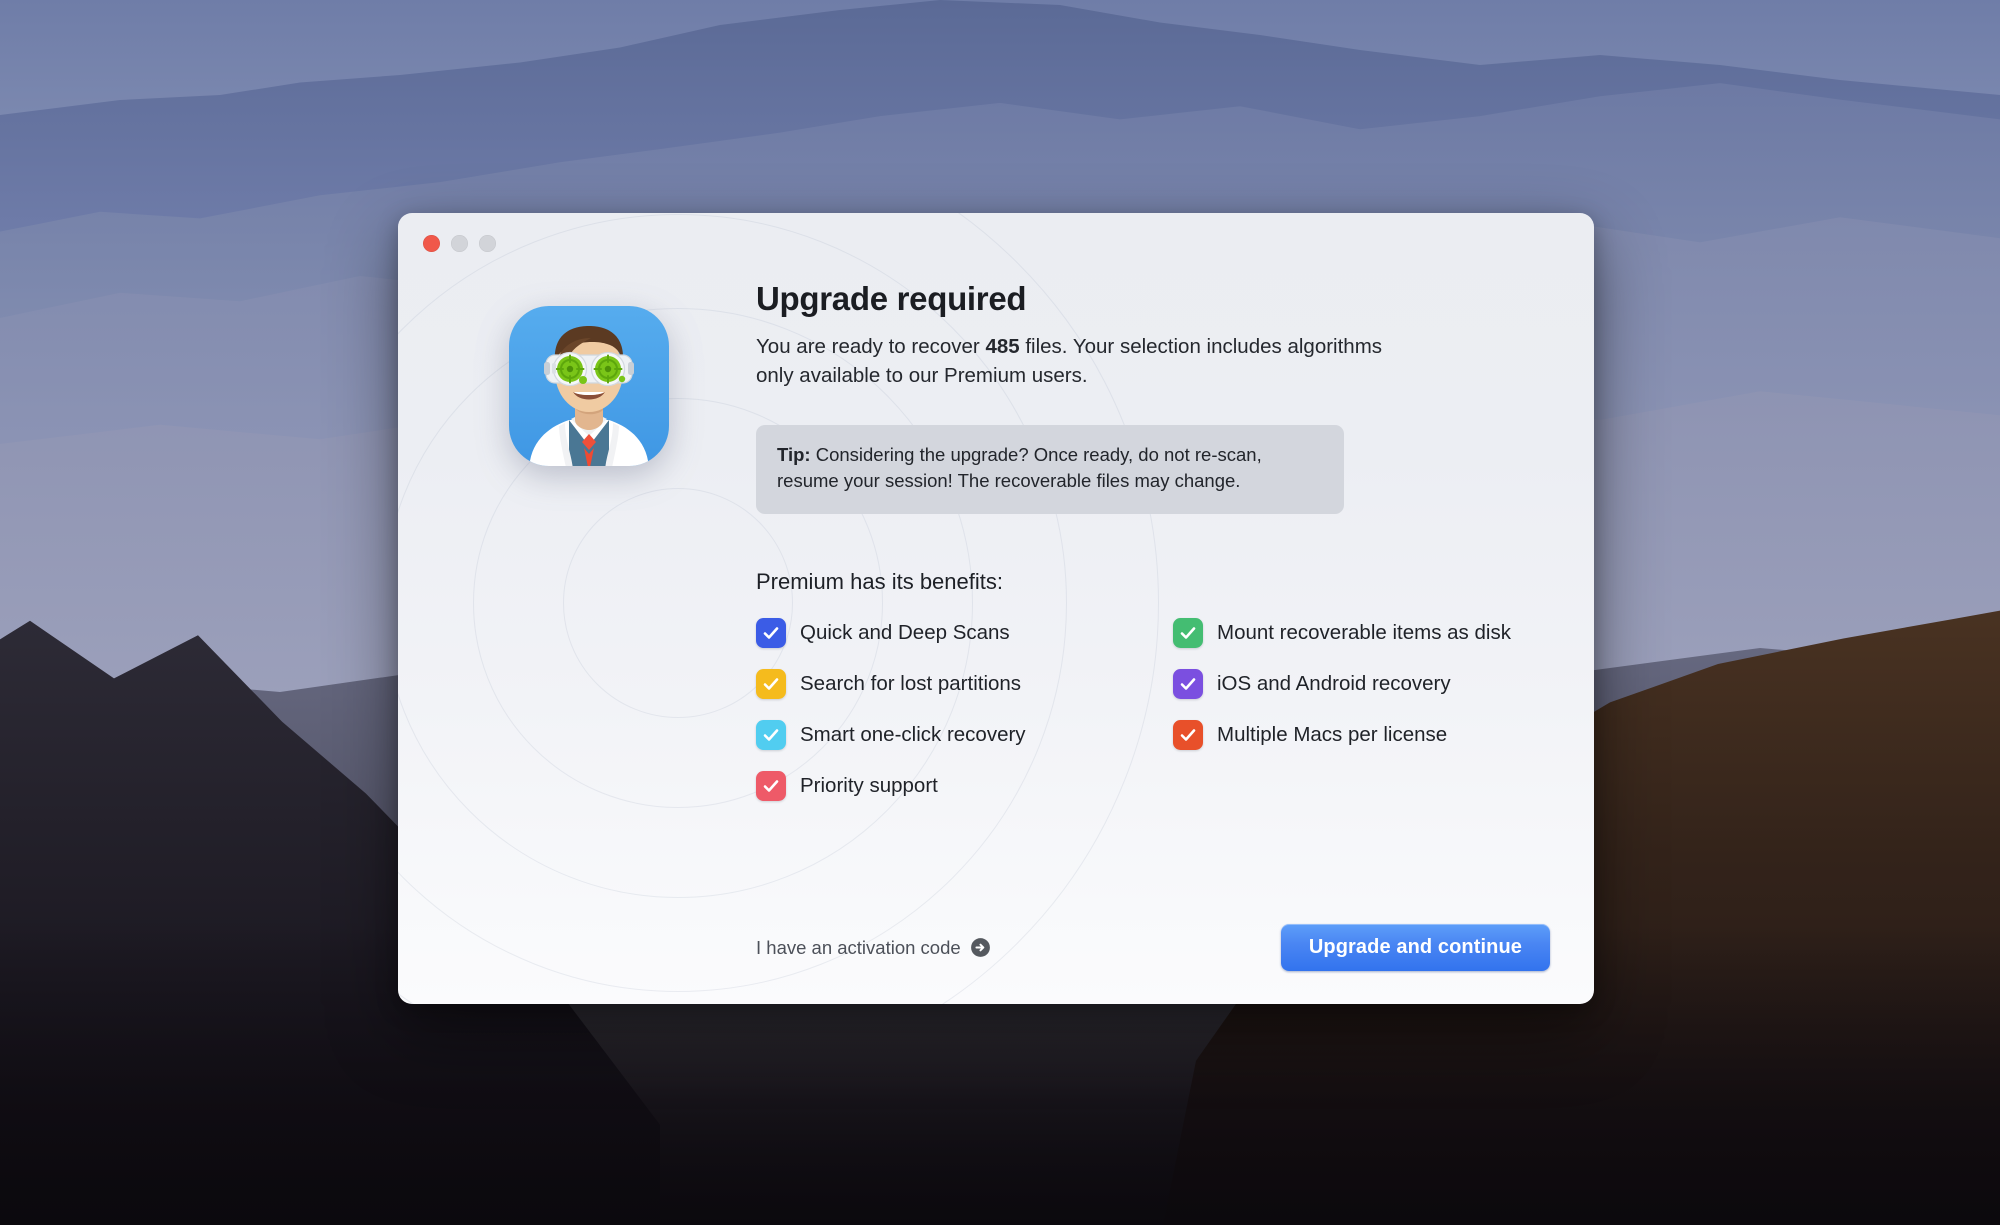 The height and width of the screenshot is (1225, 2000). Describe the element at coordinates (589, 386) in the screenshot. I see `scientist-goggles-app-icon` at that location.